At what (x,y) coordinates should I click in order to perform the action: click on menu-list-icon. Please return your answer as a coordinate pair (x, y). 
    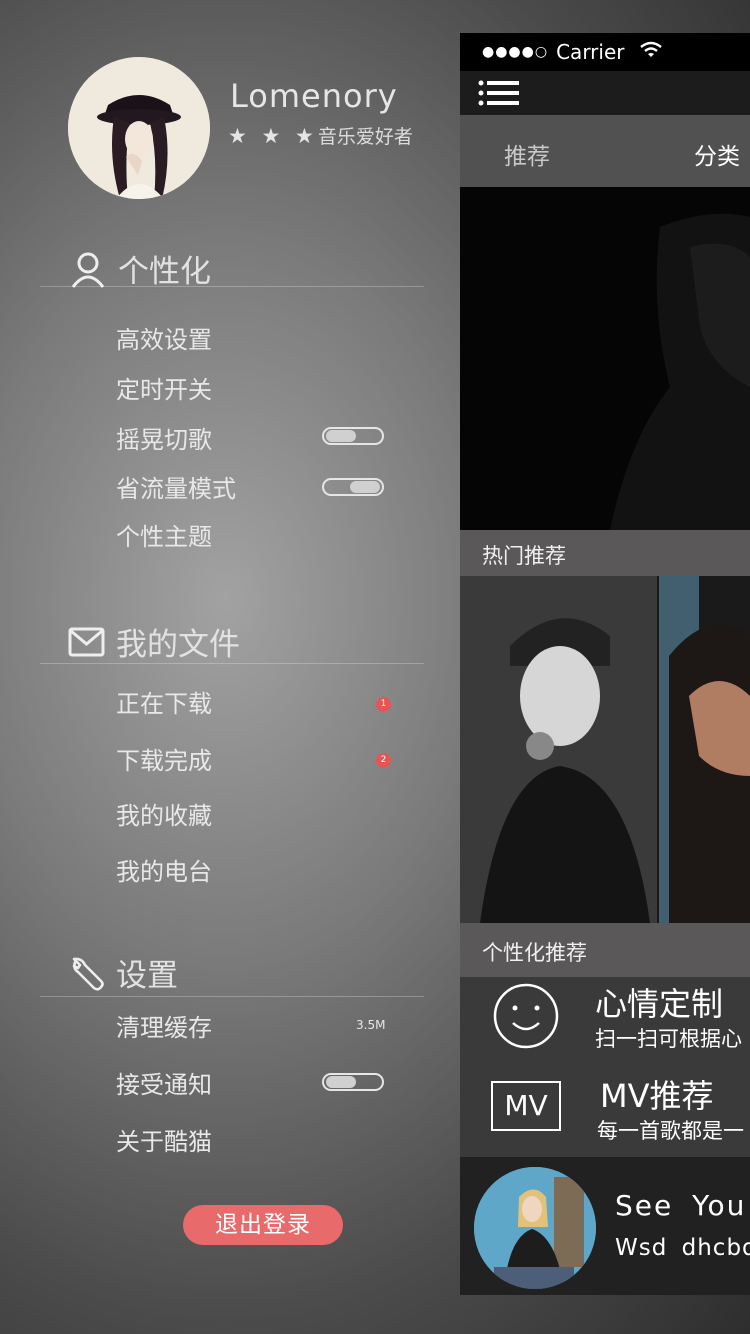
    Looking at the image, I should click on (499, 93).